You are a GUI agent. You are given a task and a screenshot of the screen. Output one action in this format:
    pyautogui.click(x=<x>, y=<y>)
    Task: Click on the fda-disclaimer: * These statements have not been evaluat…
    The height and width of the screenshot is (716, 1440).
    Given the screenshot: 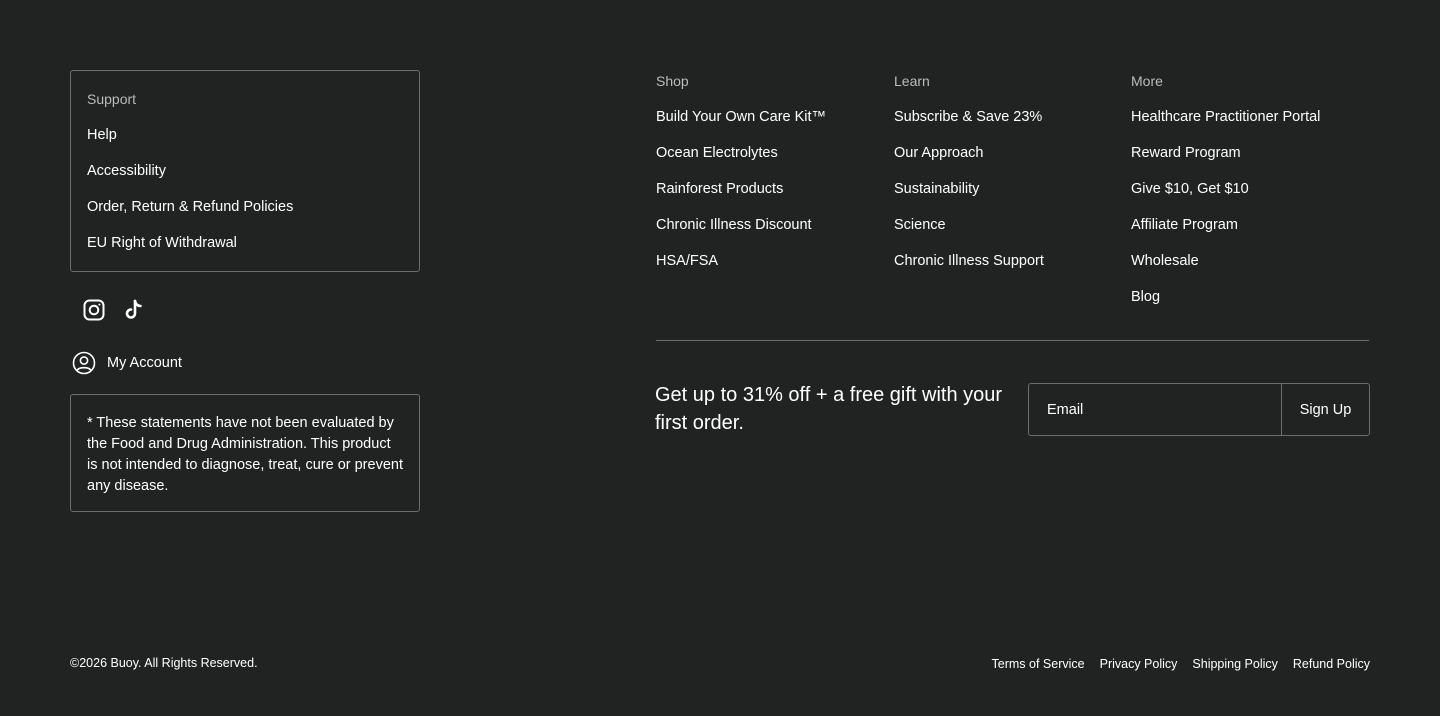 What is the action you would take?
    pyautogui.click(x=245, y=453)
    